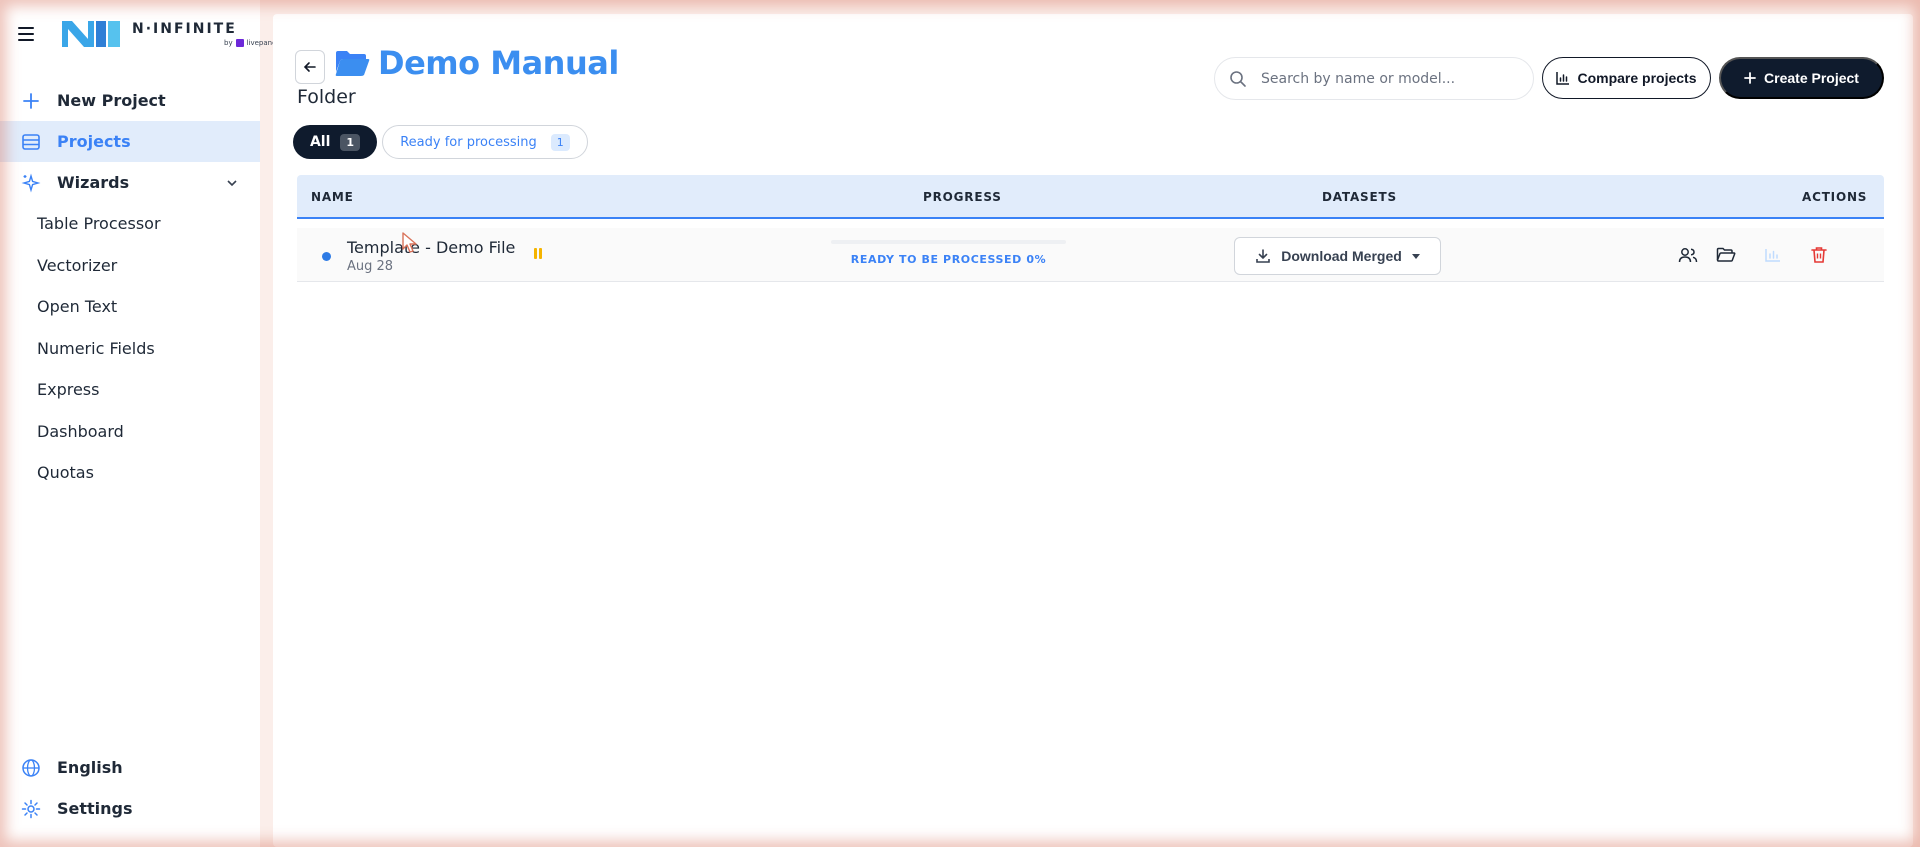 The height and width of the screenshot is (847, 1920). Describe the element at coordinates (948, 242) in the screenshot. I see `progress-bar` at that location.